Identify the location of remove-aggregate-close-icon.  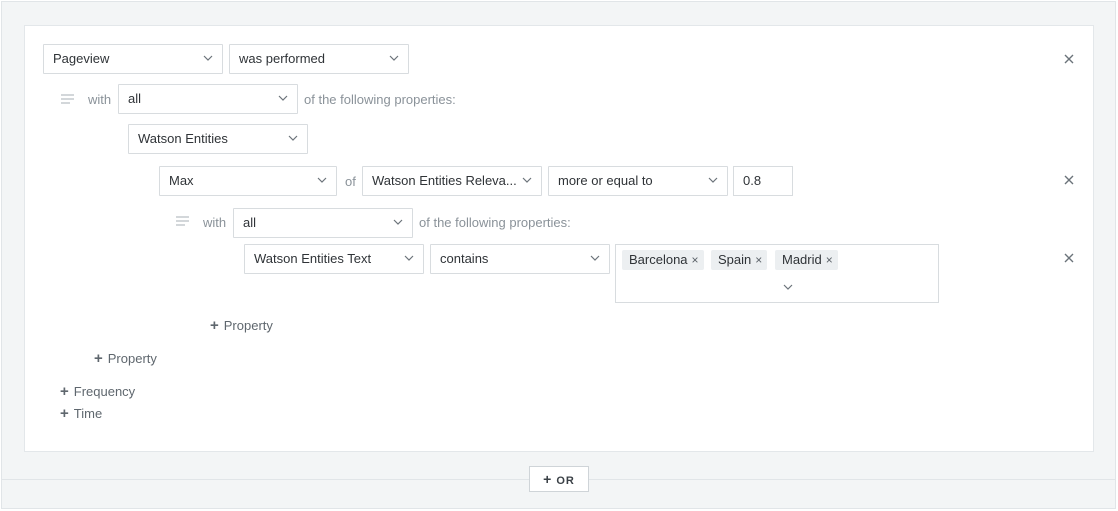
(1069, 180).